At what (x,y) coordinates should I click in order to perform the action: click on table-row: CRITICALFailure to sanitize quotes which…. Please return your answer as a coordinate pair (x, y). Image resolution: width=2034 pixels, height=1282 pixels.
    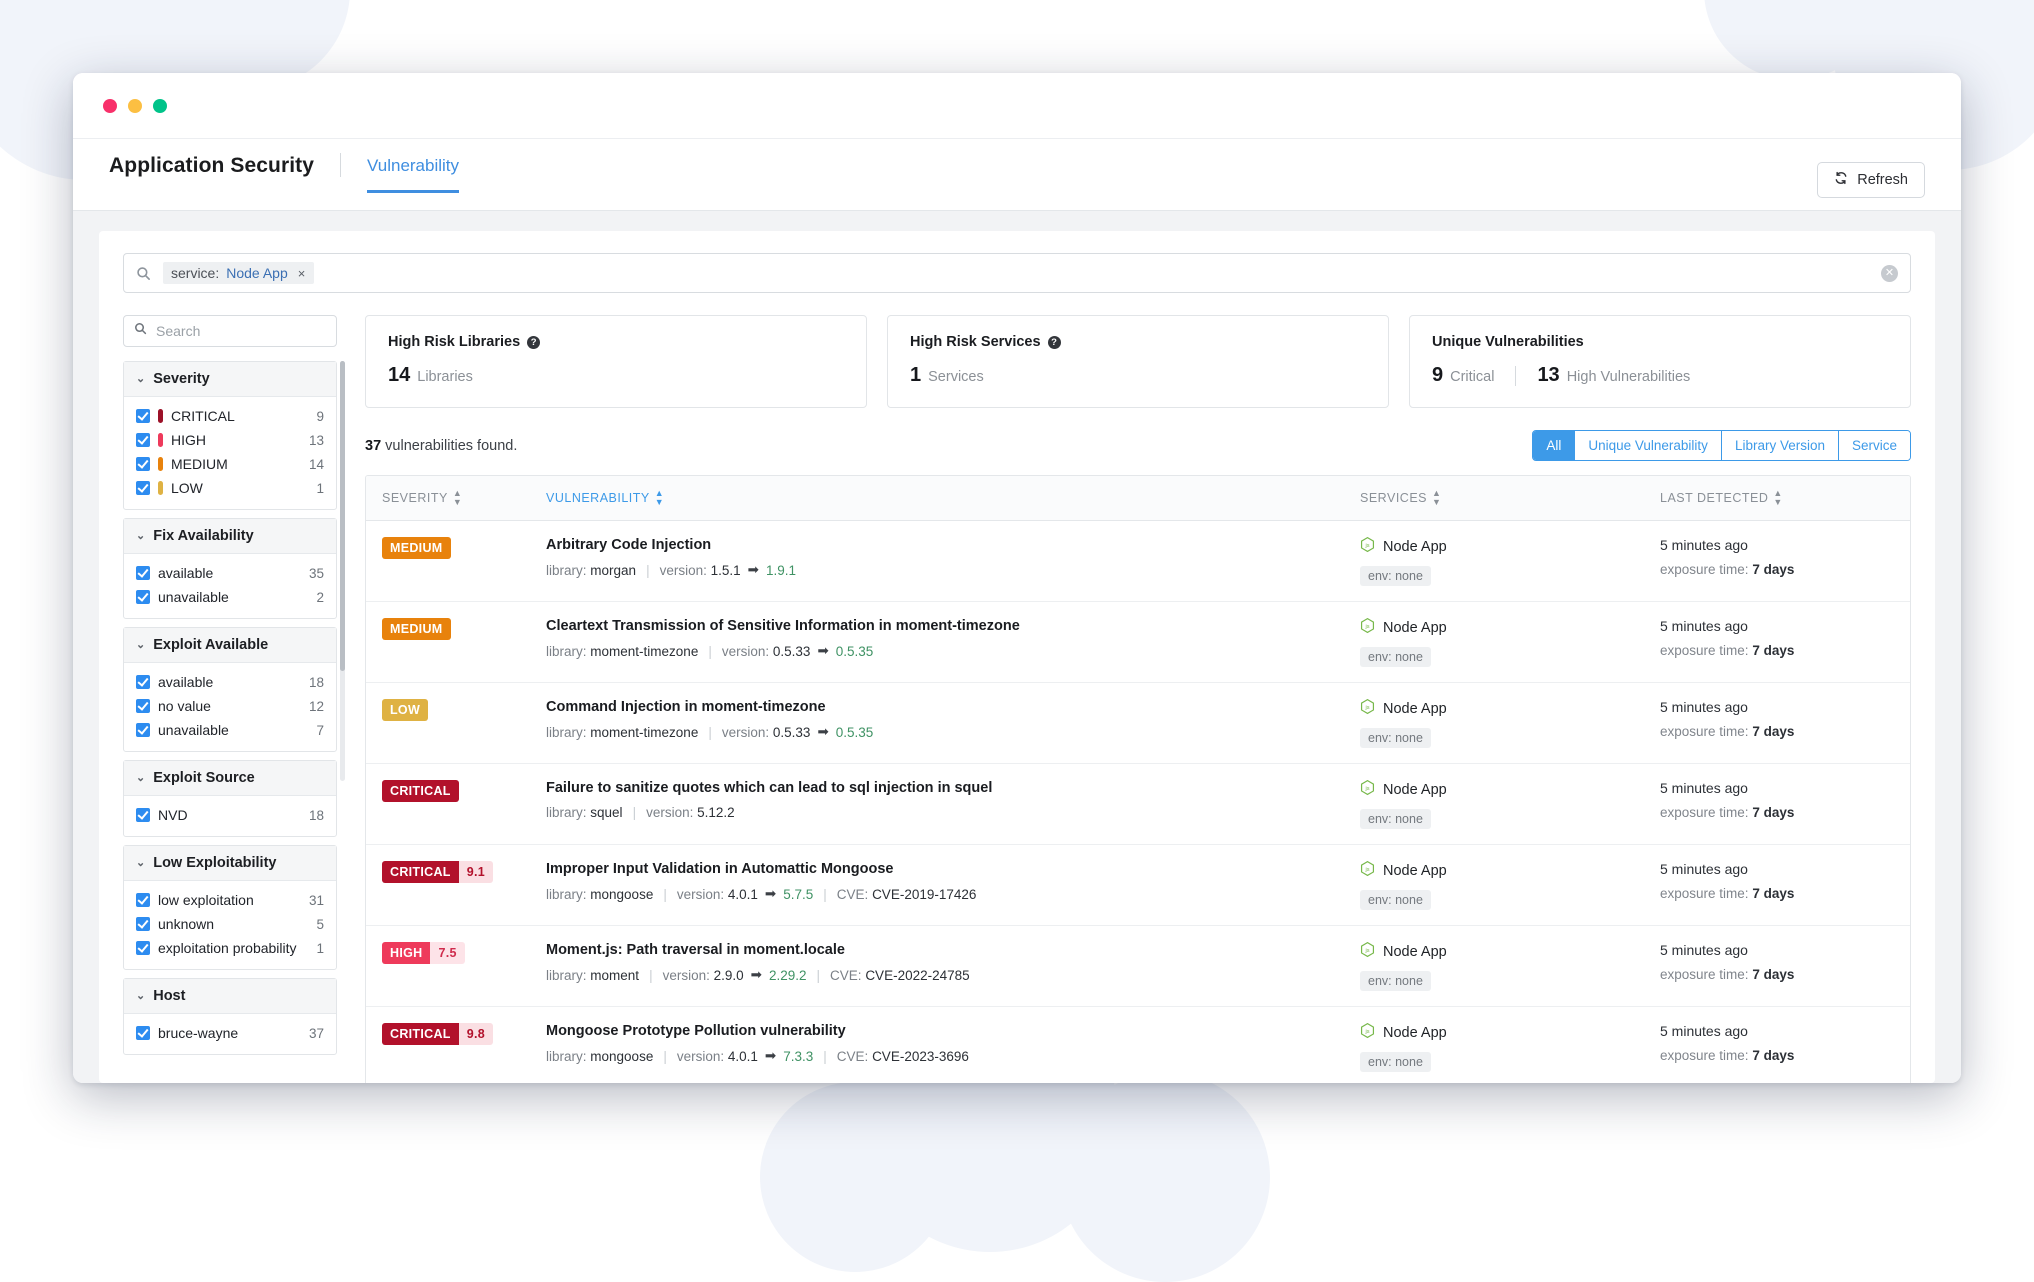
    Looking at the image, I should click on (1138, 804).